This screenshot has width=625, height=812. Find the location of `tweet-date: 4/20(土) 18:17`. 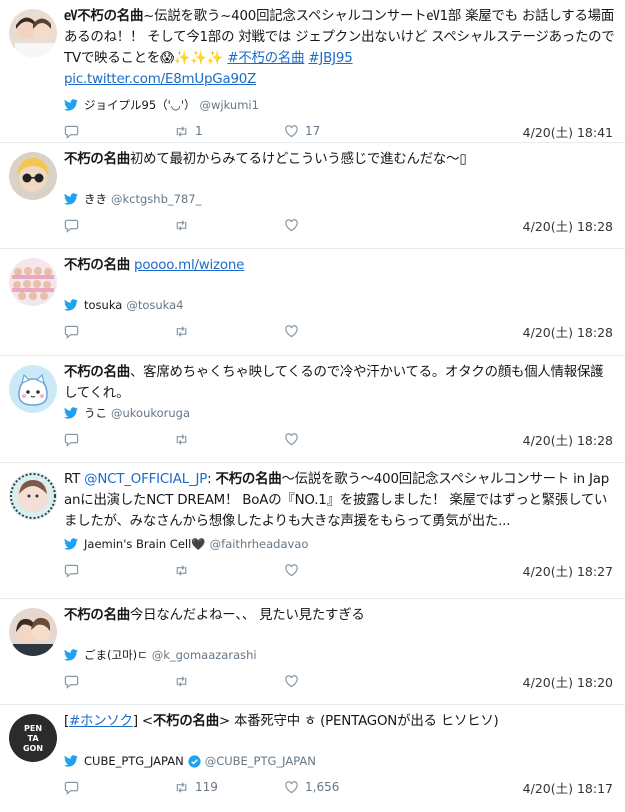

tweet-date: 4/20(土) 18:17 is located at coordinates (568, 787).